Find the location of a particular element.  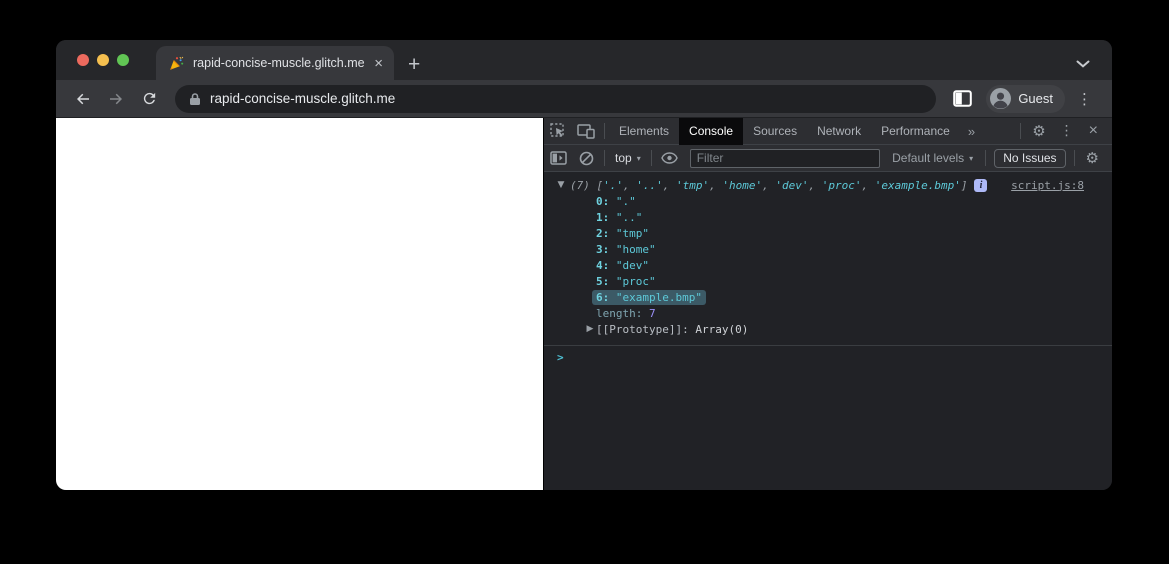

length-label: length: is located at coordinates (619, 313).